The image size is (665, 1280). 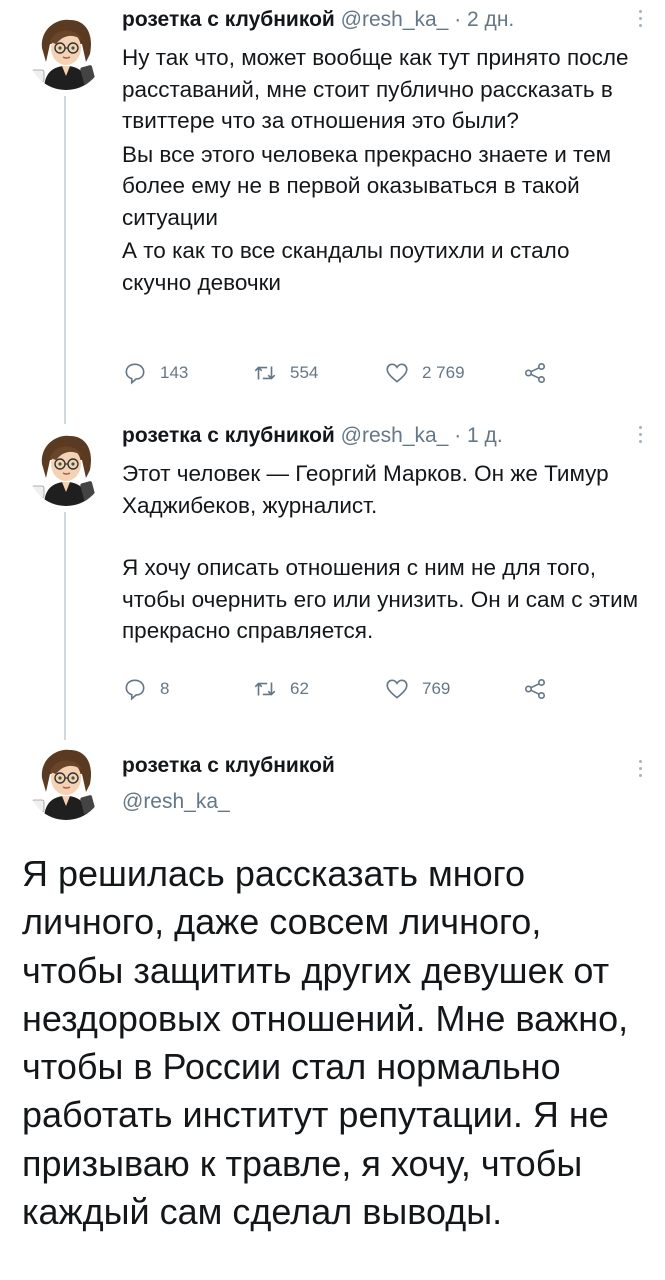 I want to click on reply-count: 143, so click(x=174, y=372).